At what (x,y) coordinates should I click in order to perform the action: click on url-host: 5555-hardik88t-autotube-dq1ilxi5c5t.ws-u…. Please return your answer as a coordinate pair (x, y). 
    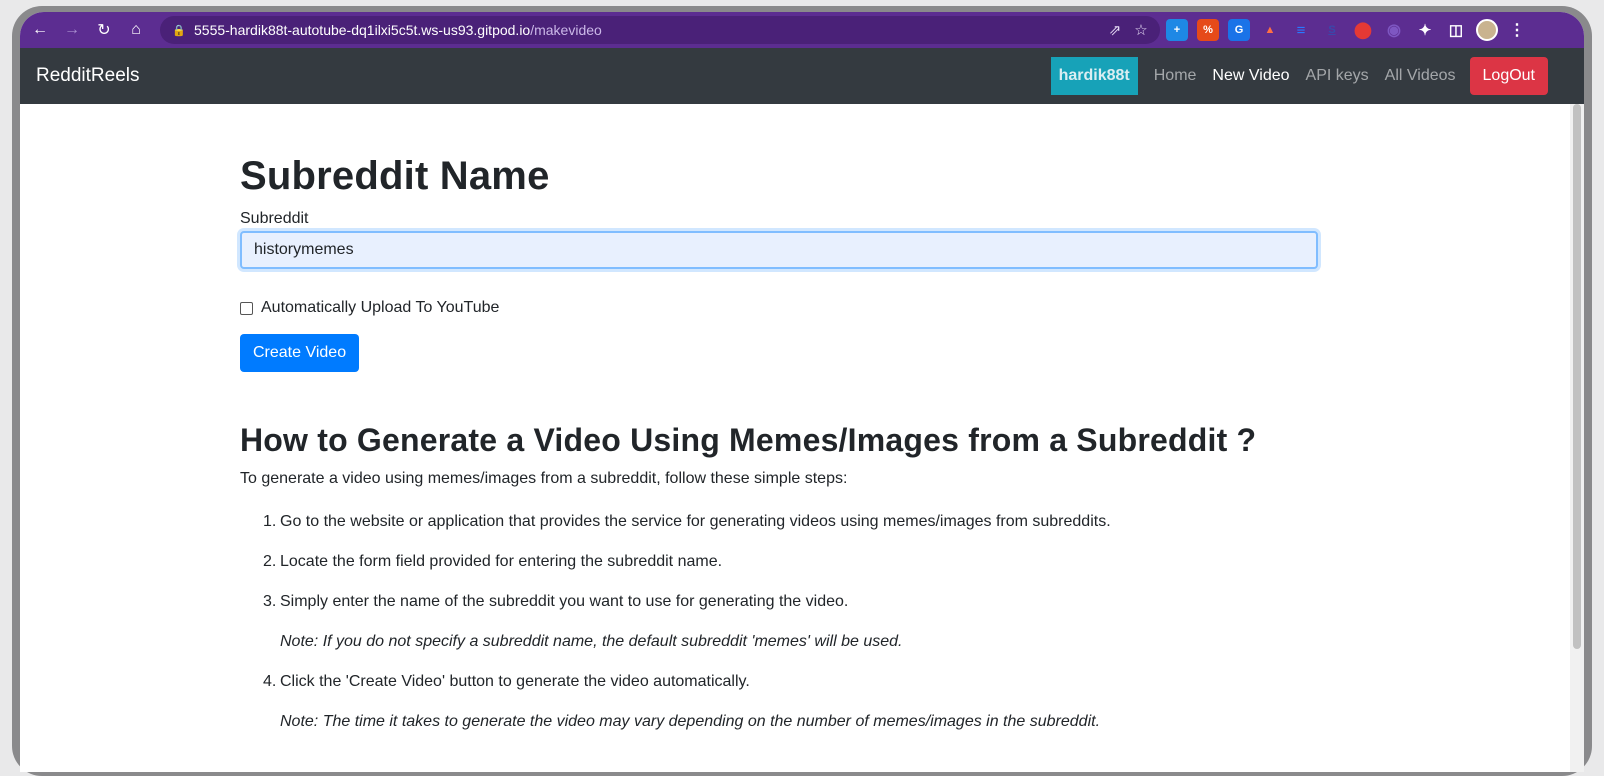
    Looking at the image, I should click on (362, 30).